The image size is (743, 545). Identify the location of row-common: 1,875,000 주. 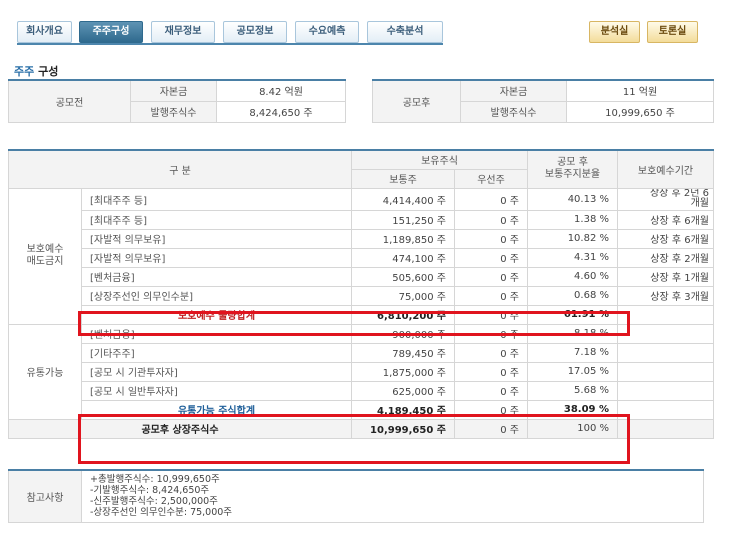
(403, 371).